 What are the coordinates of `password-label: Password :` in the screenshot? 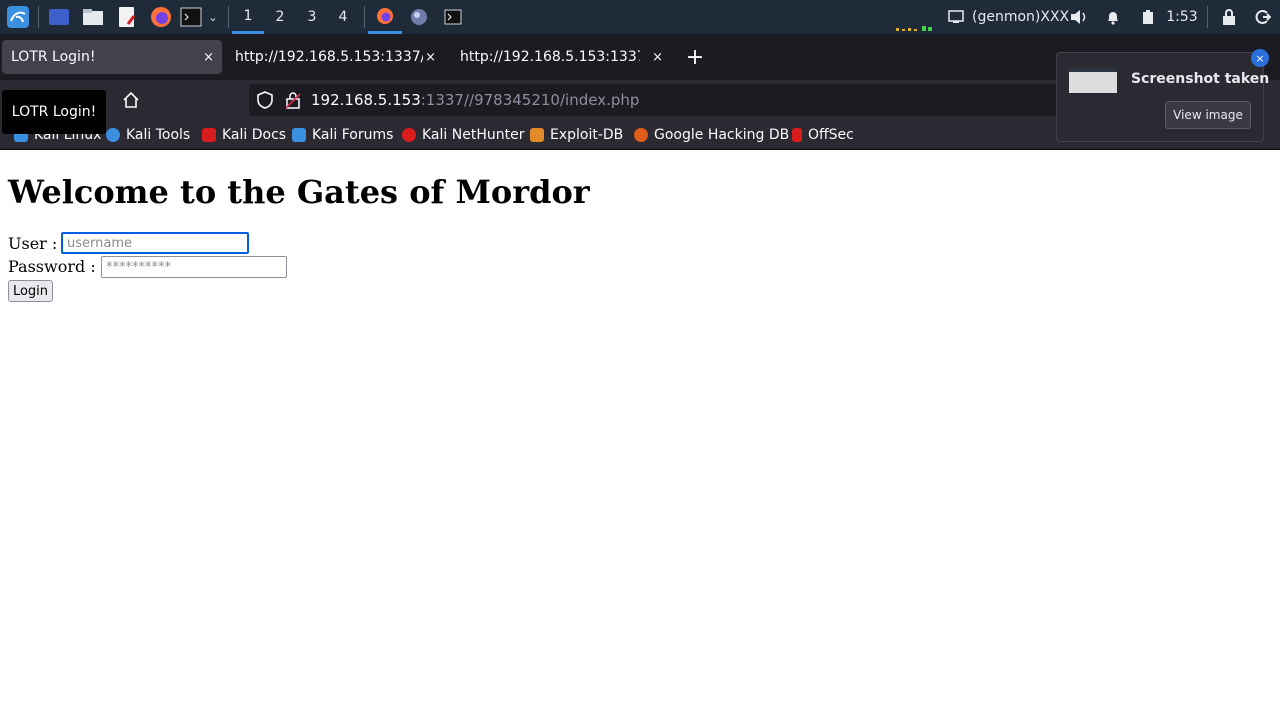 It's located at (52, 266).